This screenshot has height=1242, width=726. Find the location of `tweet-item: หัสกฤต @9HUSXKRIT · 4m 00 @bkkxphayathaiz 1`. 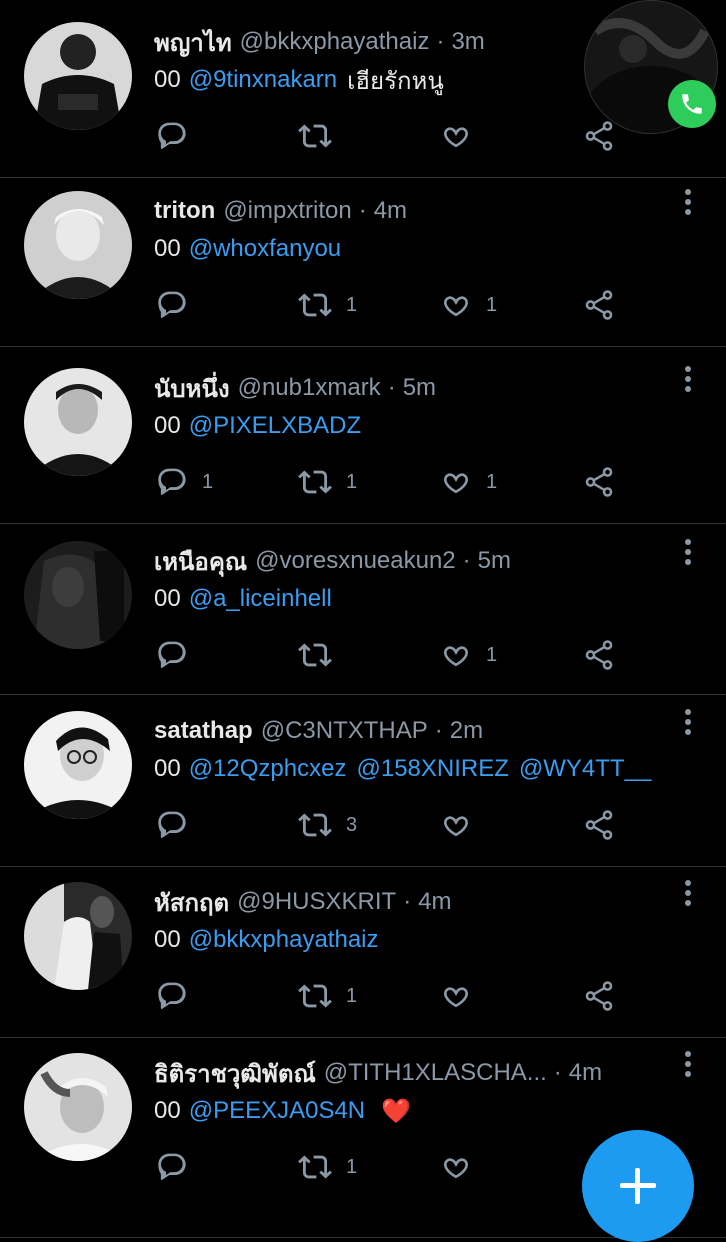

tweet-item: หัสกฤต @9HUSXKRIT · 4m 00 @bkkxphayathaiz 1 is located at coordinates (363, 952).